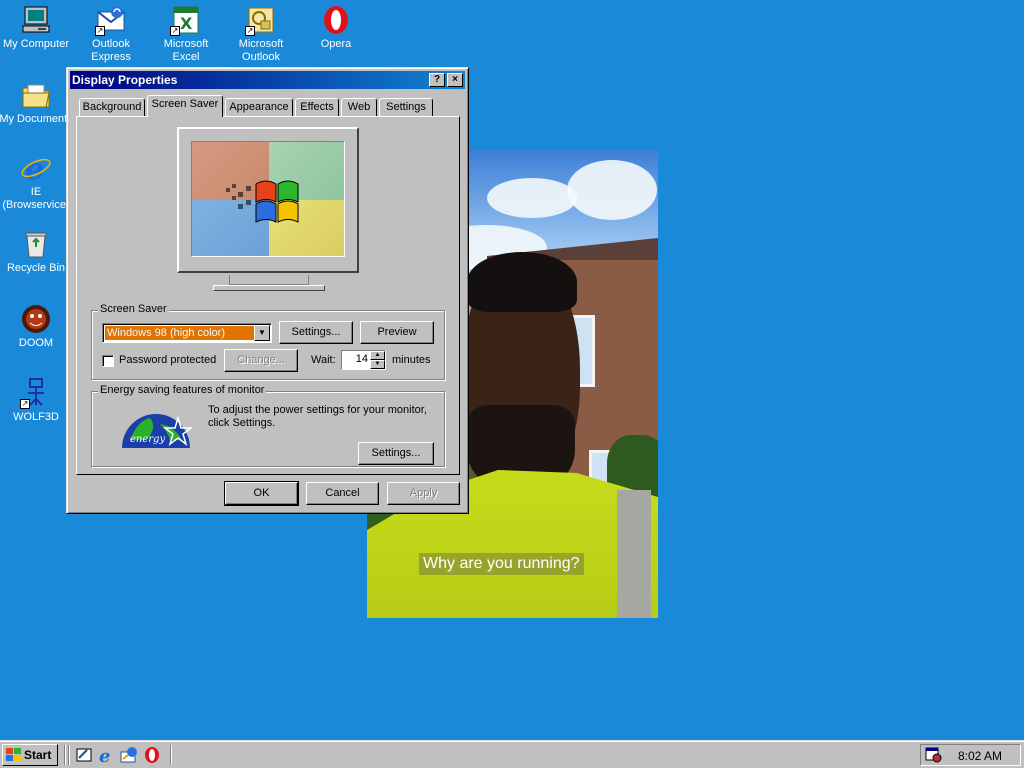 The width and height of the screenshot is (1024, 768). I want to click on tab-web: Web, so click(359, 107).